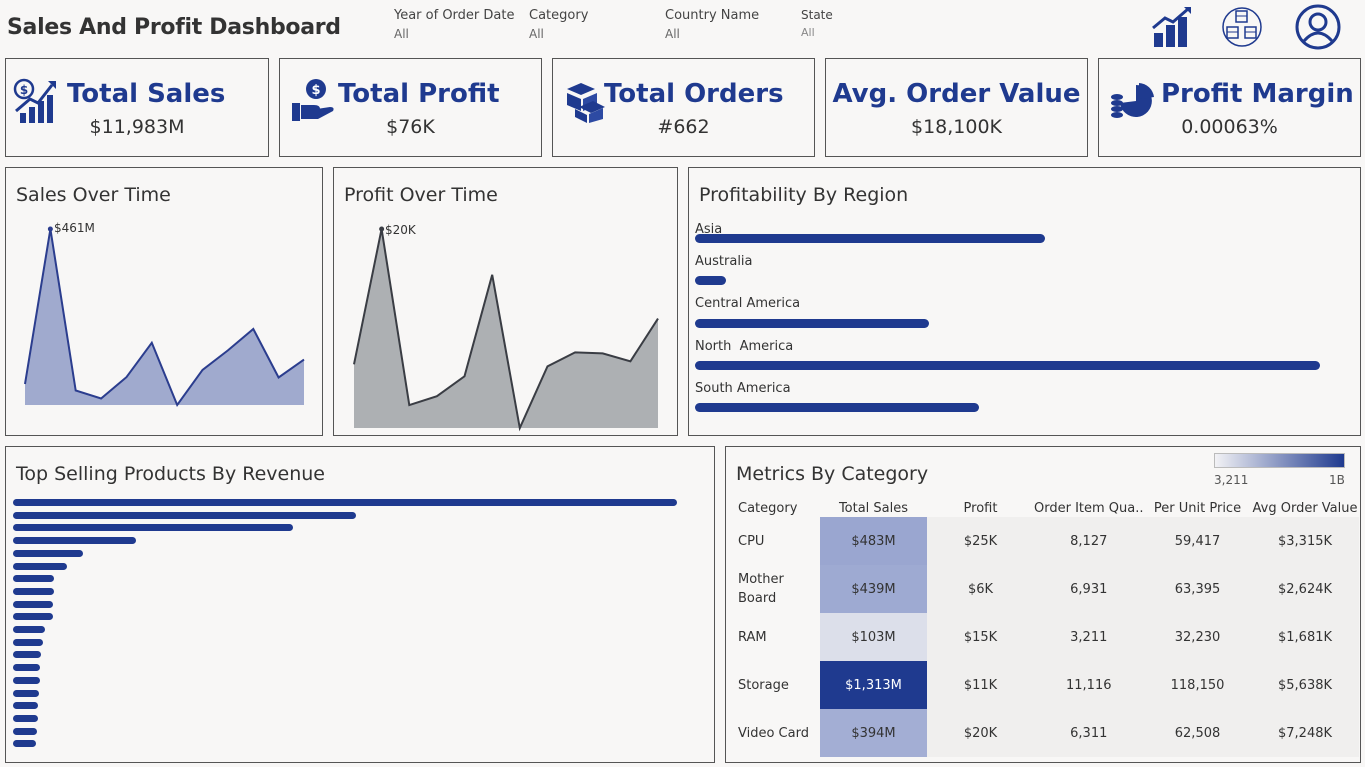 Image resolution: width=1365 pixels, height=767 pixels. Describe the element at coordinates (1305, 508) in the screenshot. I see `col-header: Avg Order Value` at that location.